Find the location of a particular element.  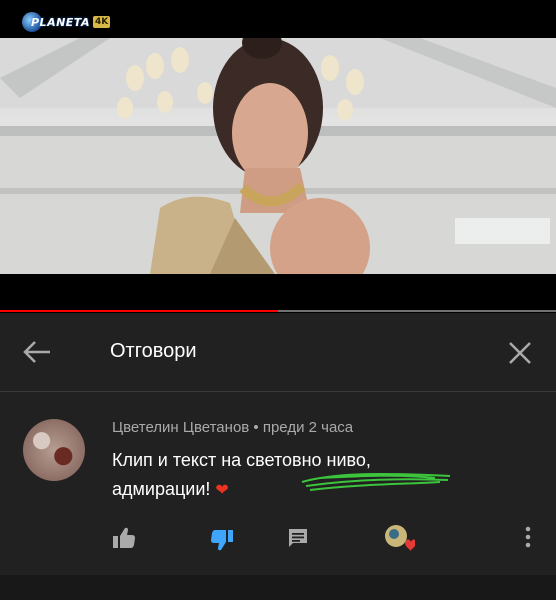

channel-logo: PLANETA 4K is located at coordinates (66, 22).